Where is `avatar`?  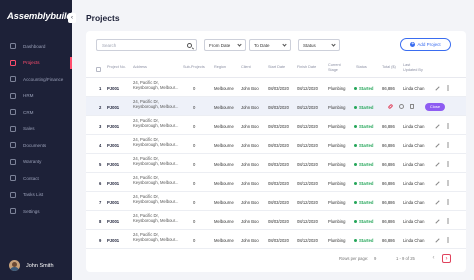 avatar is located at coordinates (14, 265).